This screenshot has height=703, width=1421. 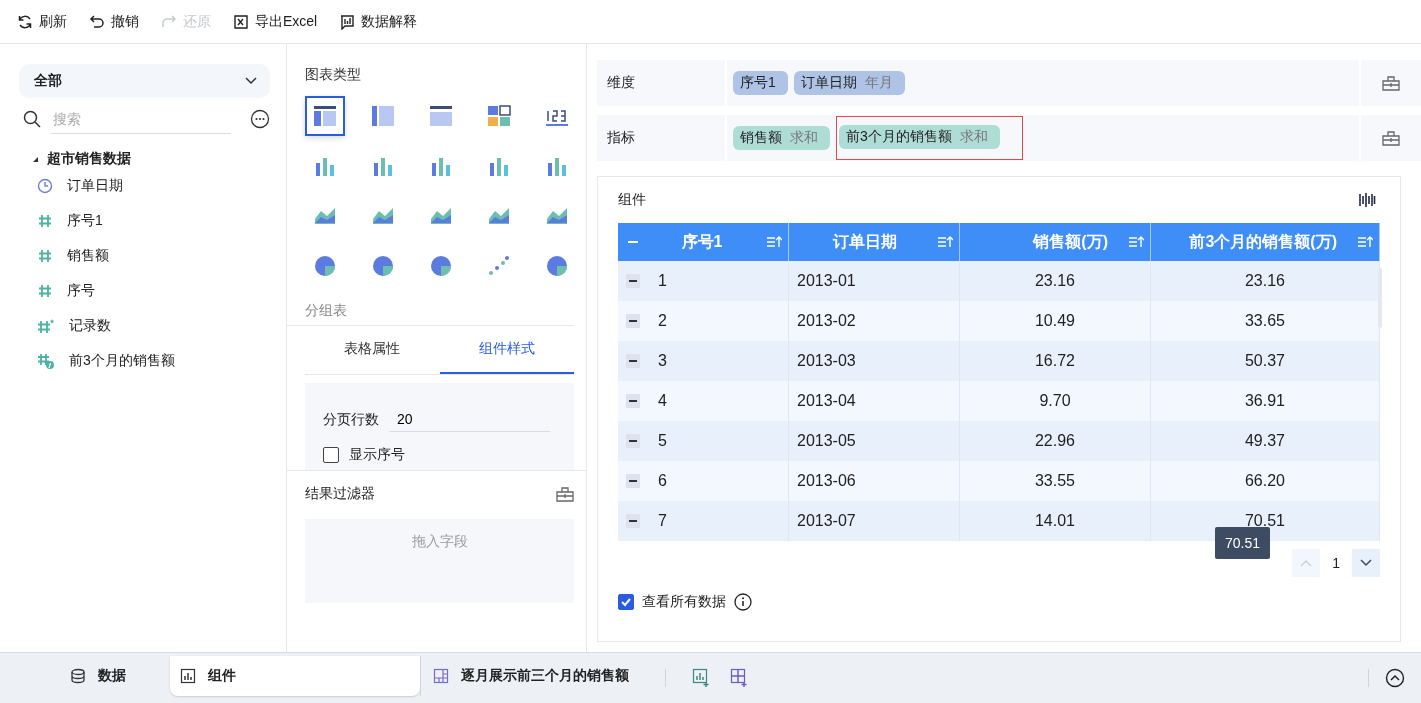 What do you see at coordinates (919, 137) in the screenshot?
I see `field-pill: 前3个月的销售额 求和` at bounding box center [919, 137].